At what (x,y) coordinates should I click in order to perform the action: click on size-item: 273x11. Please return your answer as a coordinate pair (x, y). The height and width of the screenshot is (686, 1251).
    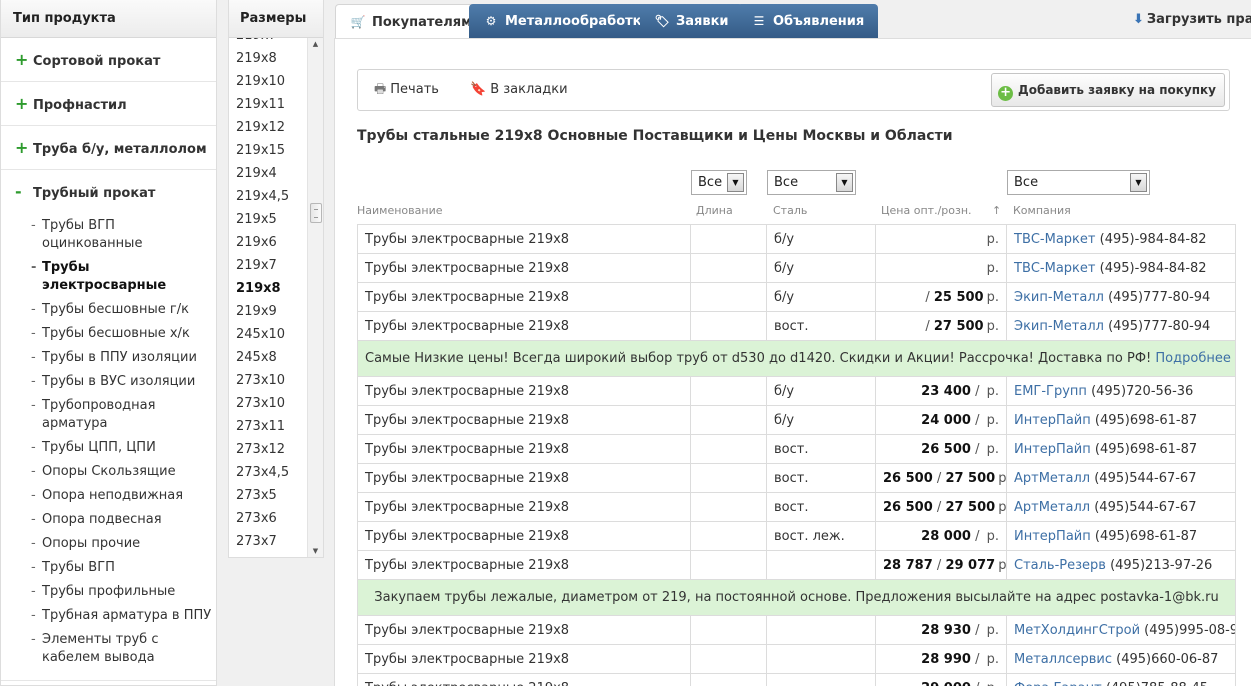
    Looking at the image, I should click on (268, 426).